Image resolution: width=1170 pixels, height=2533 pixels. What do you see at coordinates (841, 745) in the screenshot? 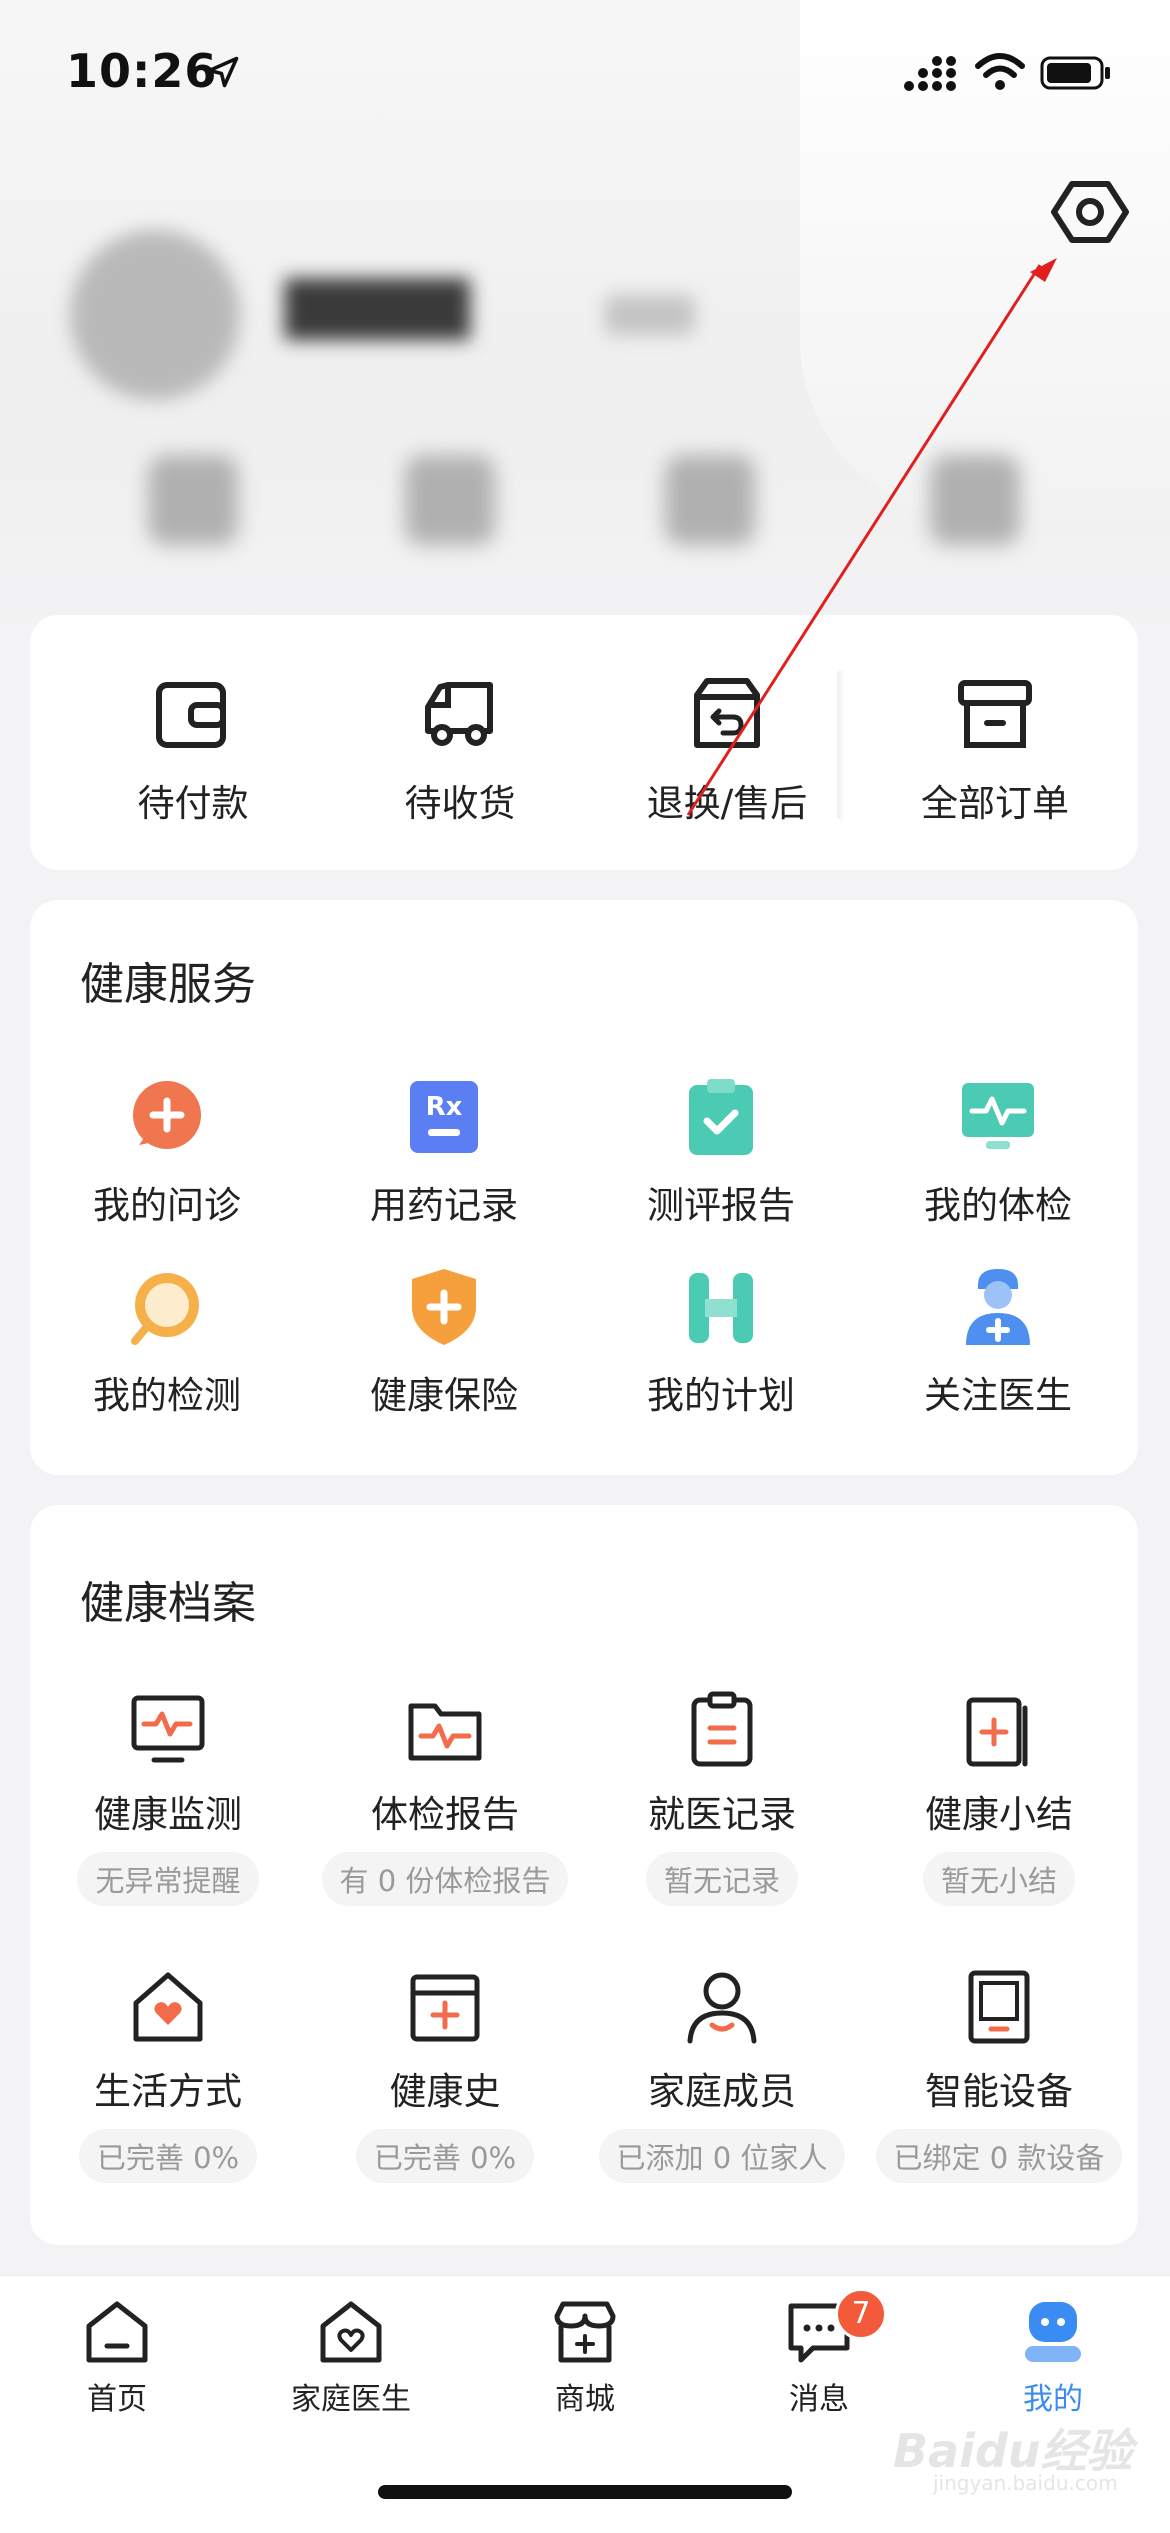
I see `order-divider` at bounding box center [841, 745].